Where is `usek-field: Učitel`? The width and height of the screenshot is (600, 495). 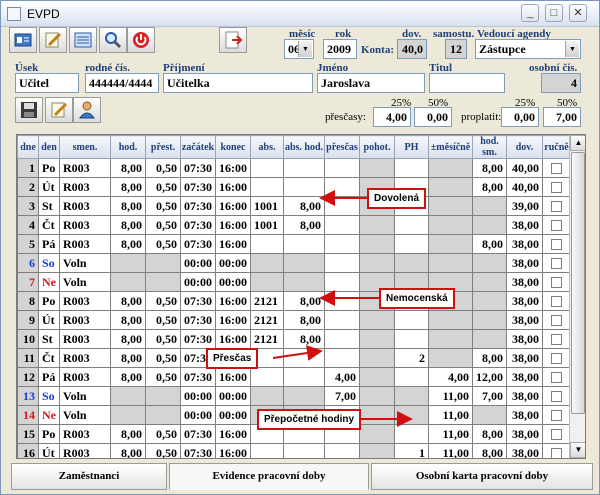 usek-field: Učitel is located at coordinates (47, 83).